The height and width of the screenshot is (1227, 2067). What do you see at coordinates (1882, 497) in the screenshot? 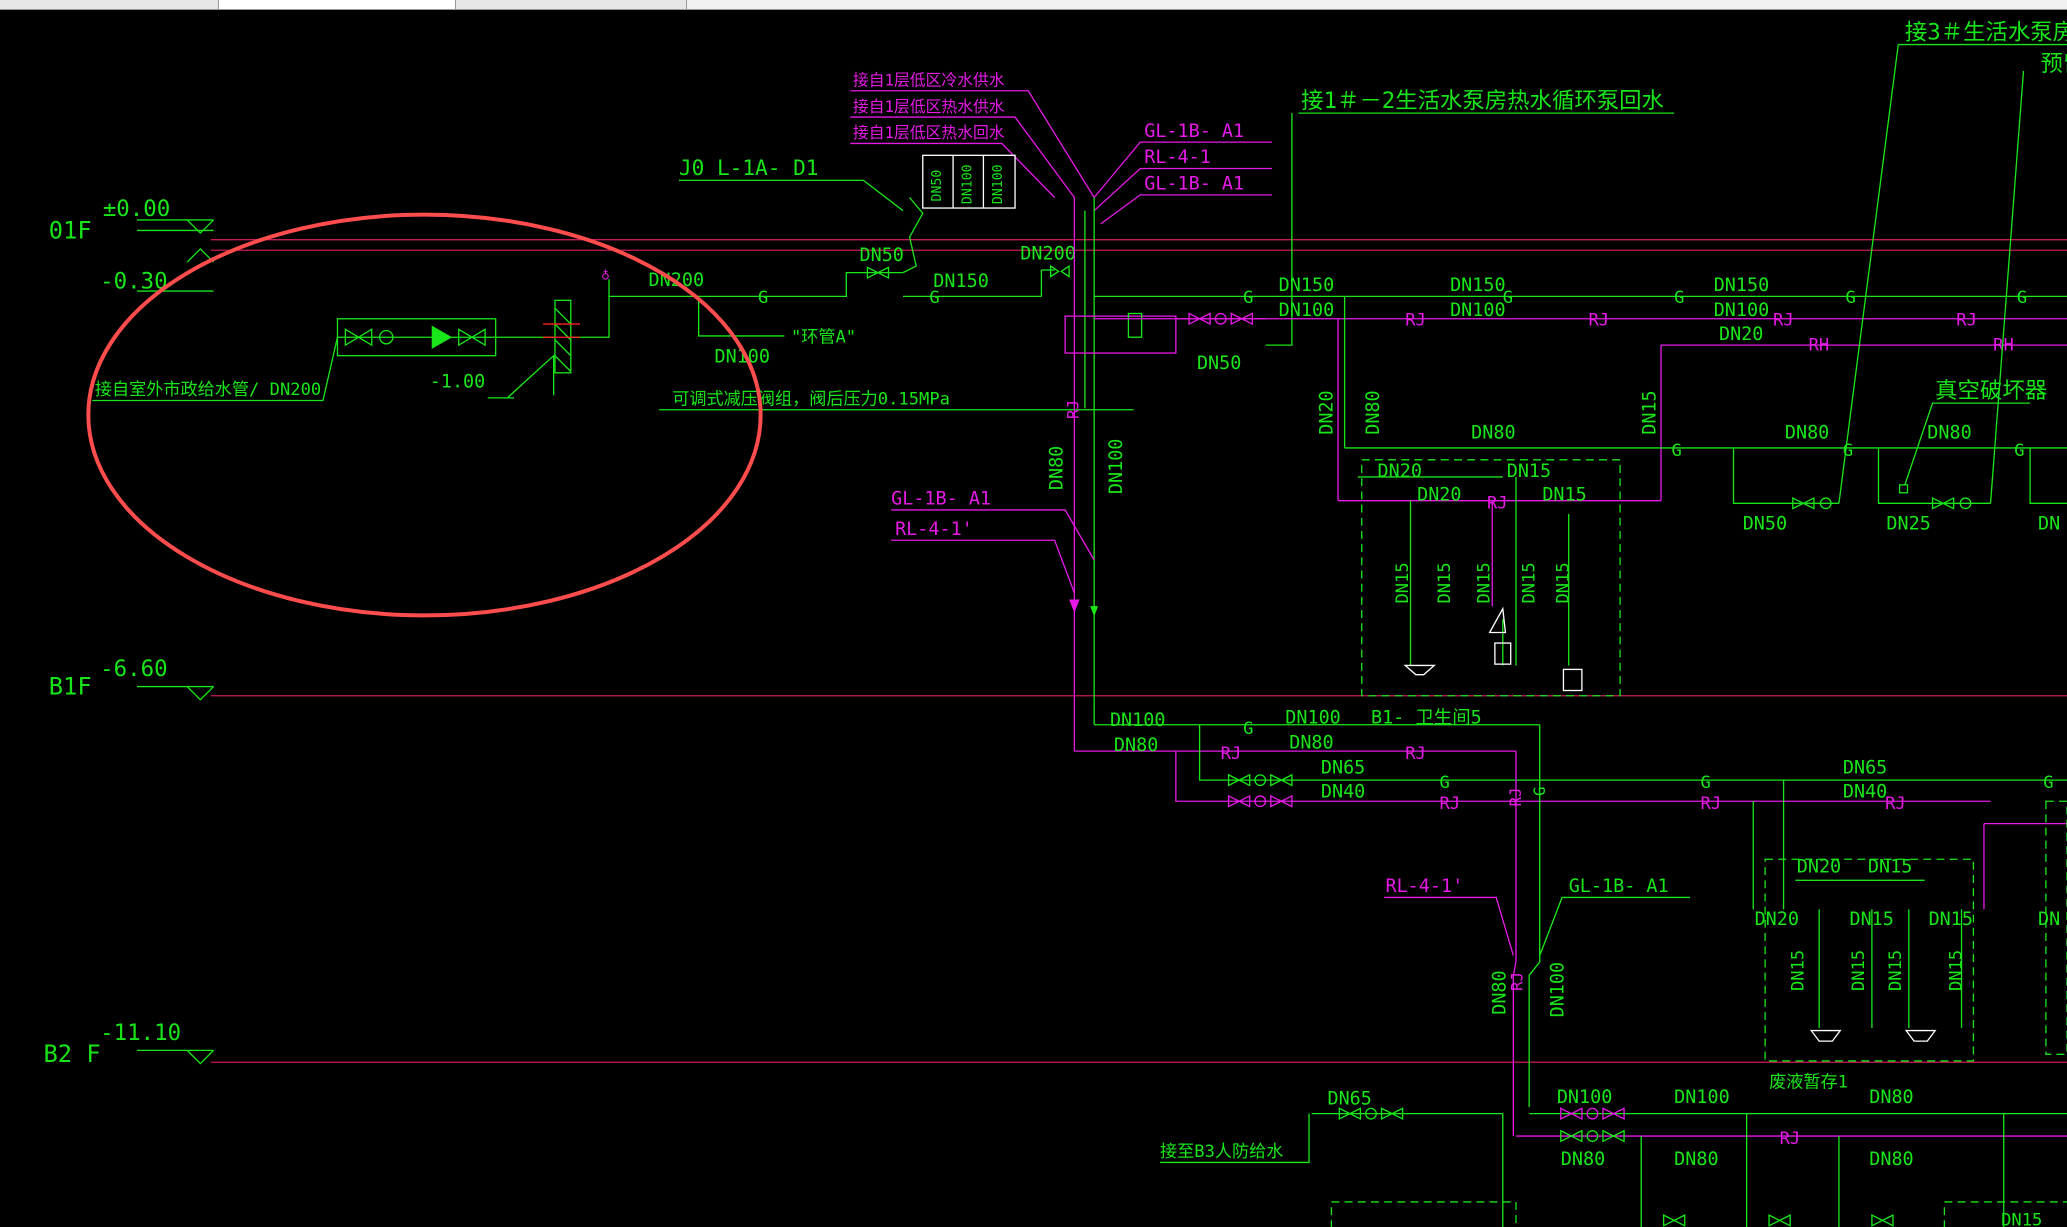
I see `valves-01f` at bounding box center [1882, 497].